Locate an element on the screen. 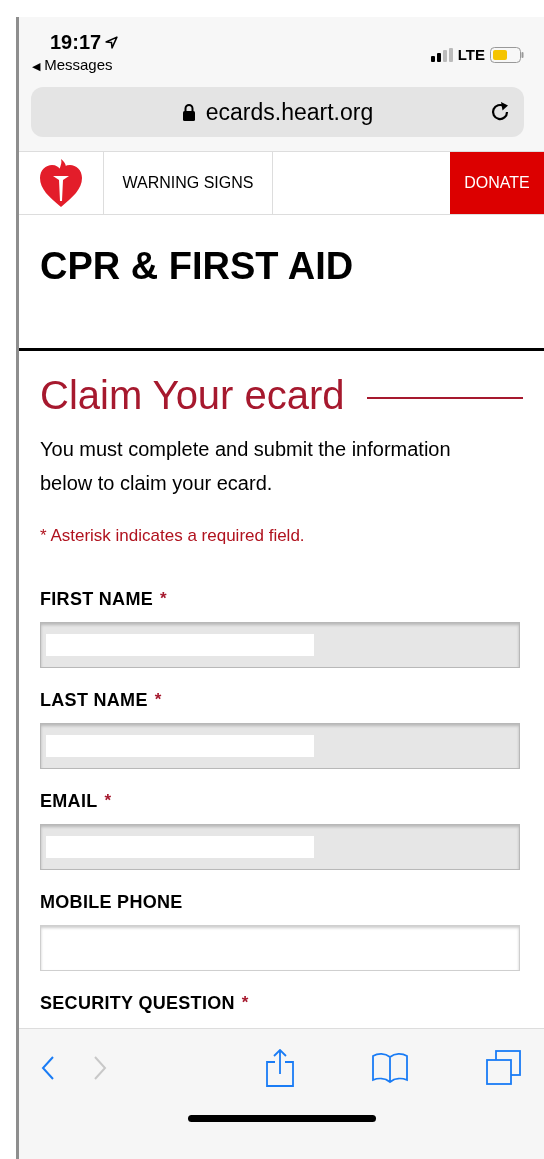 The width and height of the screenshot is (544, 1159). battery-icon is located at coordinates (507, 54).